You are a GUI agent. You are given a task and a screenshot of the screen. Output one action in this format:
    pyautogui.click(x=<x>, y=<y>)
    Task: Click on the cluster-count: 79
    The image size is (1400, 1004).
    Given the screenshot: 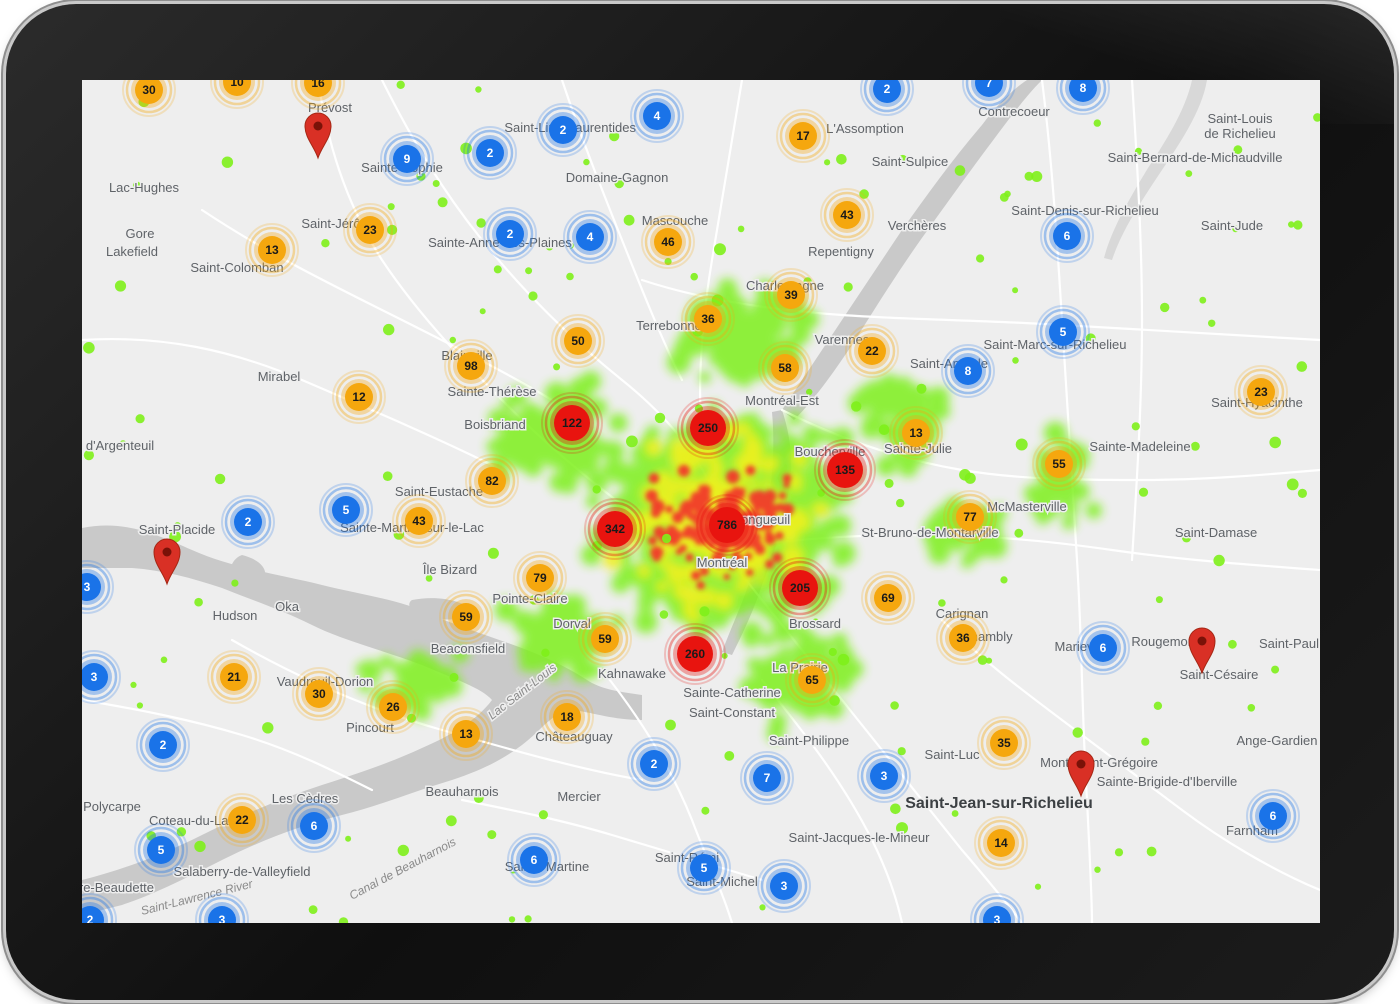 What is the action you would take?
    pyautogui.click(x=540, y=578)
    